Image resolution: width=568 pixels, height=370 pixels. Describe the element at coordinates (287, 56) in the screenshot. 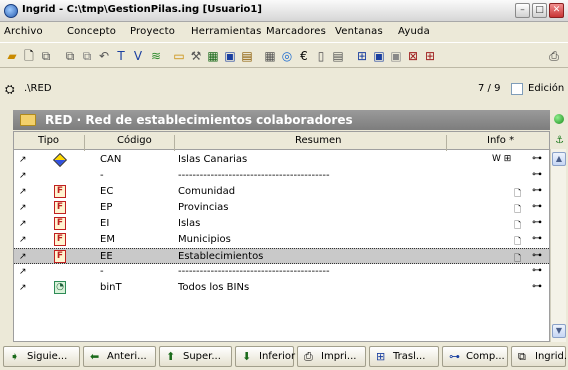

I see `globe-icon: ◎` at that location.